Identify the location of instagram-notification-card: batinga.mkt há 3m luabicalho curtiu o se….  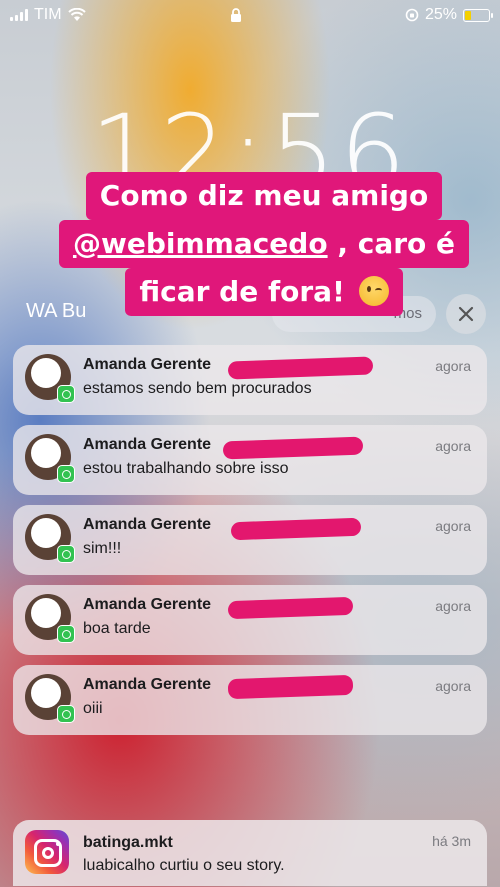
(250, 853).